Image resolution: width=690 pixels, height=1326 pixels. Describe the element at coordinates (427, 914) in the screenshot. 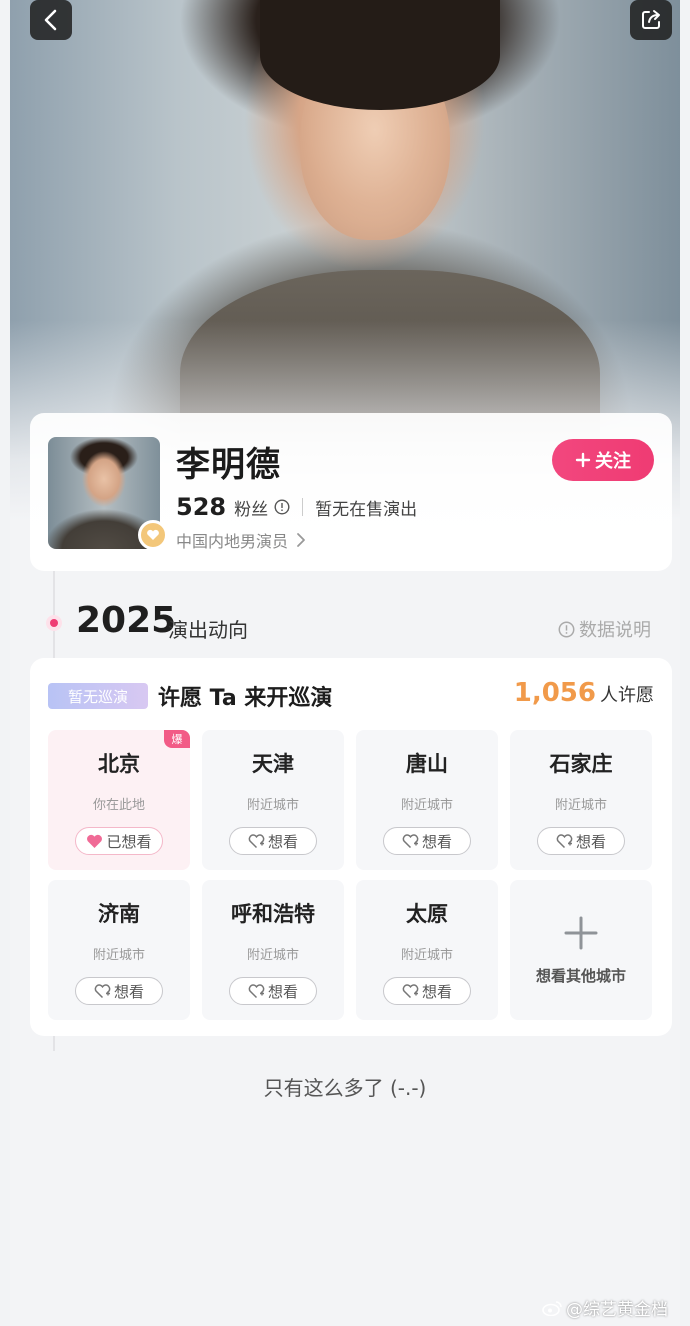

I see `city-name: 太原` at that location.